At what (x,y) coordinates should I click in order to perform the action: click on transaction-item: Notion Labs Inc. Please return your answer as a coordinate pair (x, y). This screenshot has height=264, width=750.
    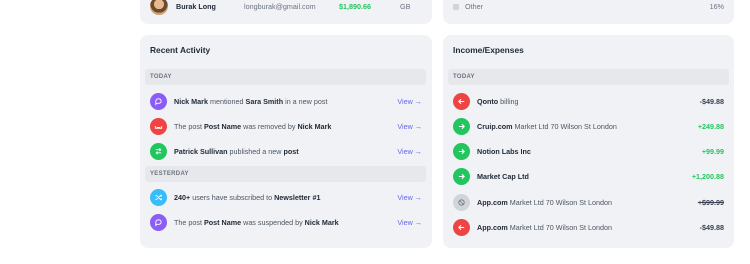
    Looking at the image, I should click on (492, 151).